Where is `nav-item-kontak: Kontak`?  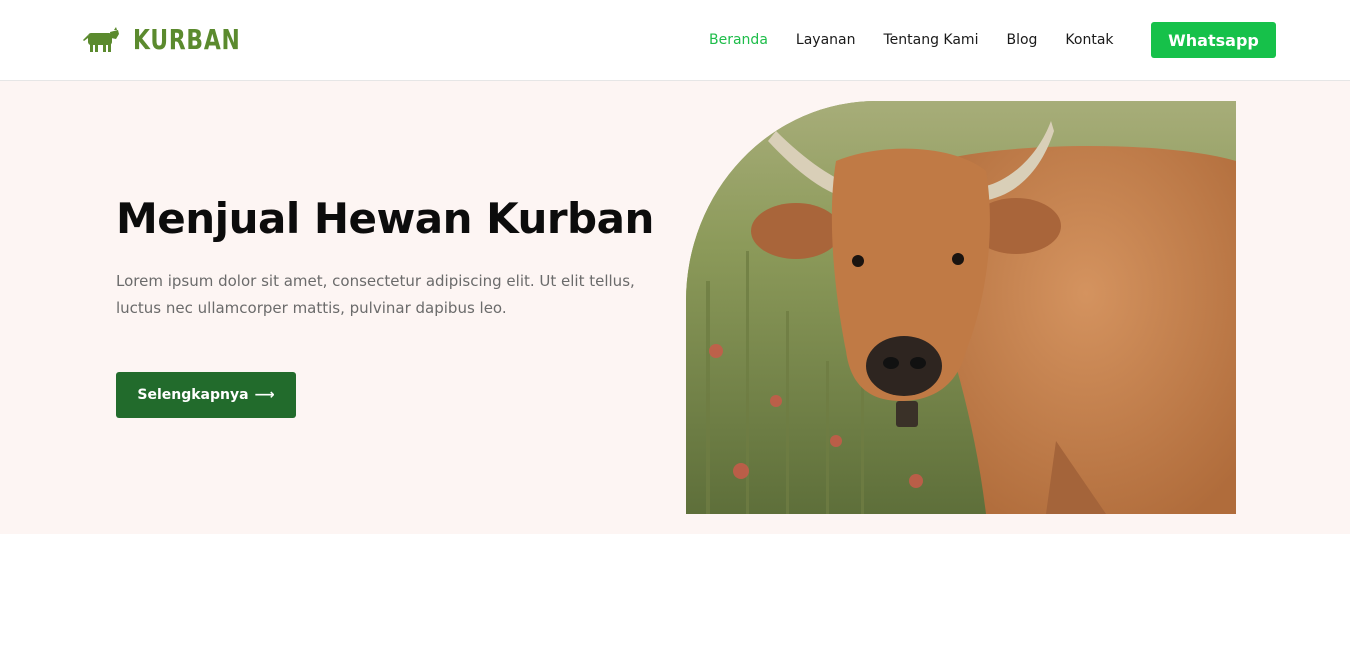 nav-item-kontak: Kontak is located at coordinates (1089, 40).